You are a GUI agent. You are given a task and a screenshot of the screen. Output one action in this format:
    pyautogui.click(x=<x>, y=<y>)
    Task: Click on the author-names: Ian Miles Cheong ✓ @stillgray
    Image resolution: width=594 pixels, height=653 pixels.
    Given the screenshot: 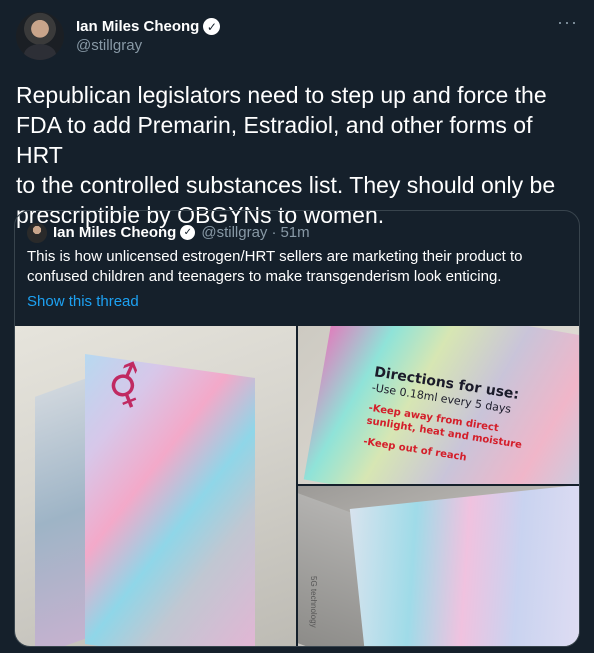 What is the action you would take?
    pyautogui.click(x=148, y=36)
    